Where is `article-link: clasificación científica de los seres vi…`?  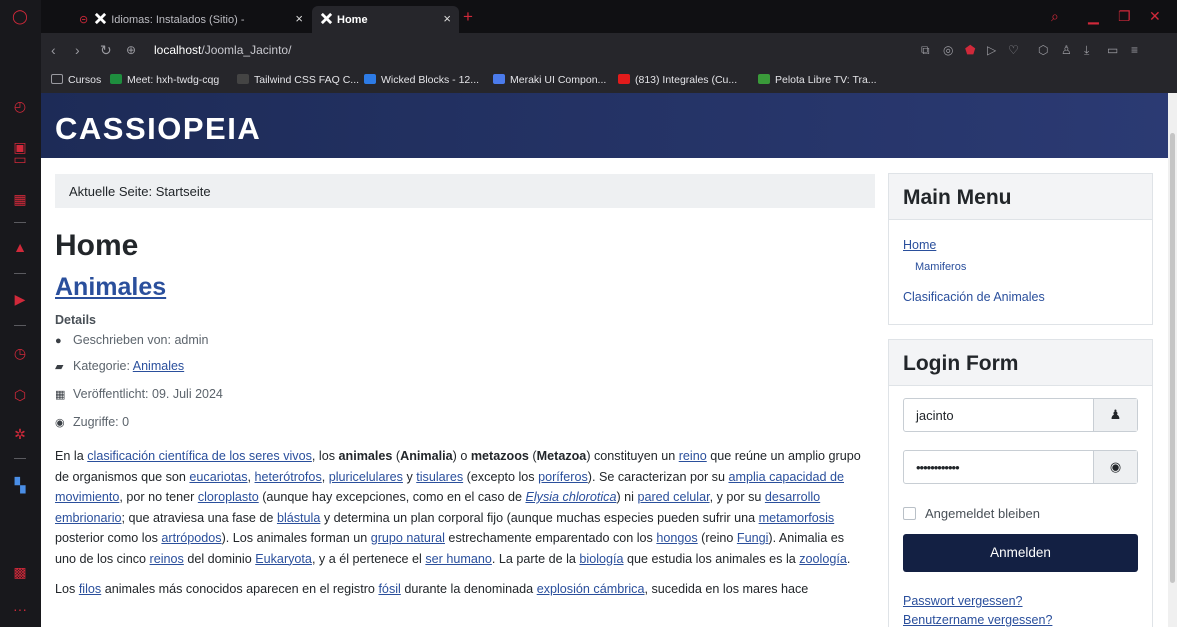 article-link: clasificación científica de los seres vi… is located at coordinates (199, 456).